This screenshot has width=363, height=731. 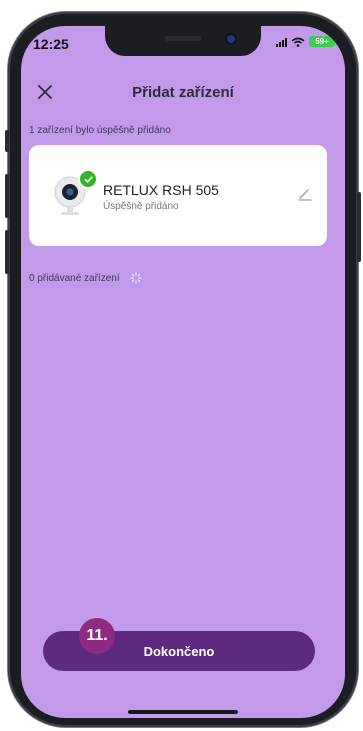 I want to click on adding-section-label: 0 přidávané zařízení, so click(x=74, y=278).